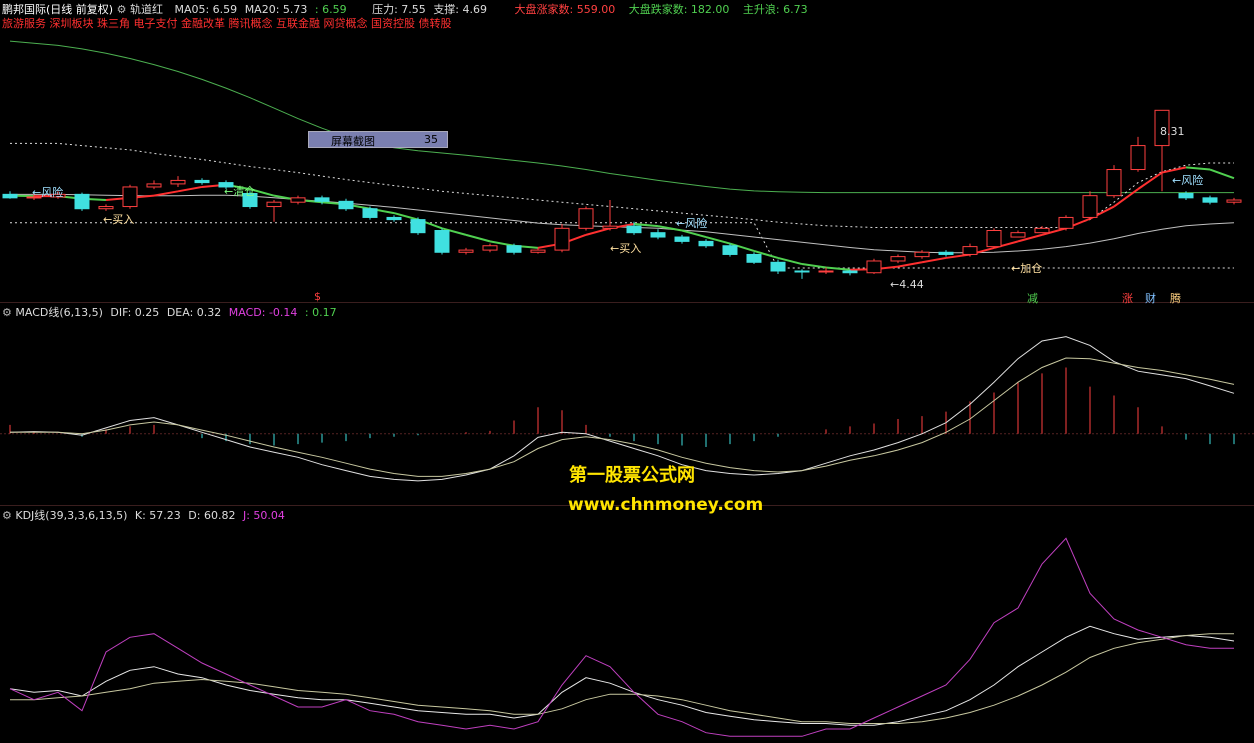  What do you see at coordinates (431, 139) in the screenshot?
I see `screenshot-value: 35` at bounding box center [431, 139].